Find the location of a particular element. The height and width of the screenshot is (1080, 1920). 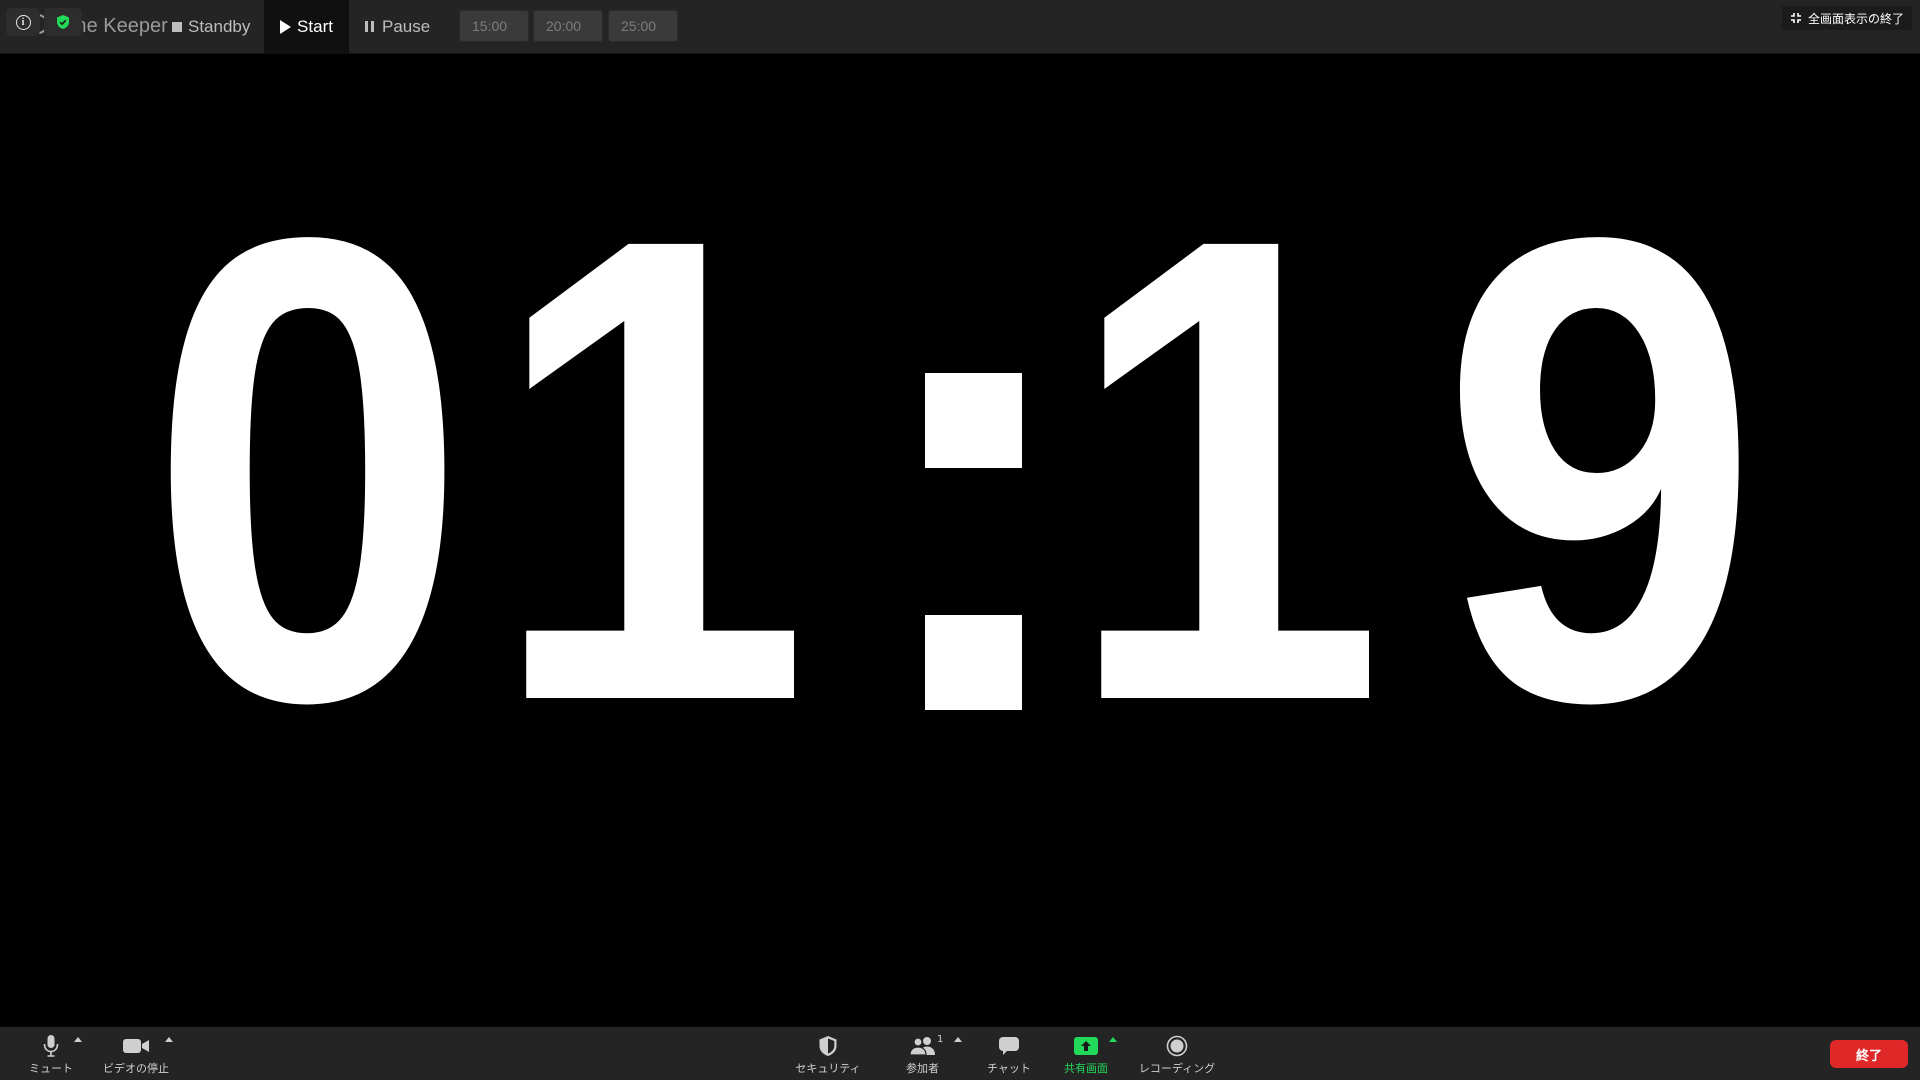

timer-digit-minutes-ones: 1 is located at coordinates (650, 469).